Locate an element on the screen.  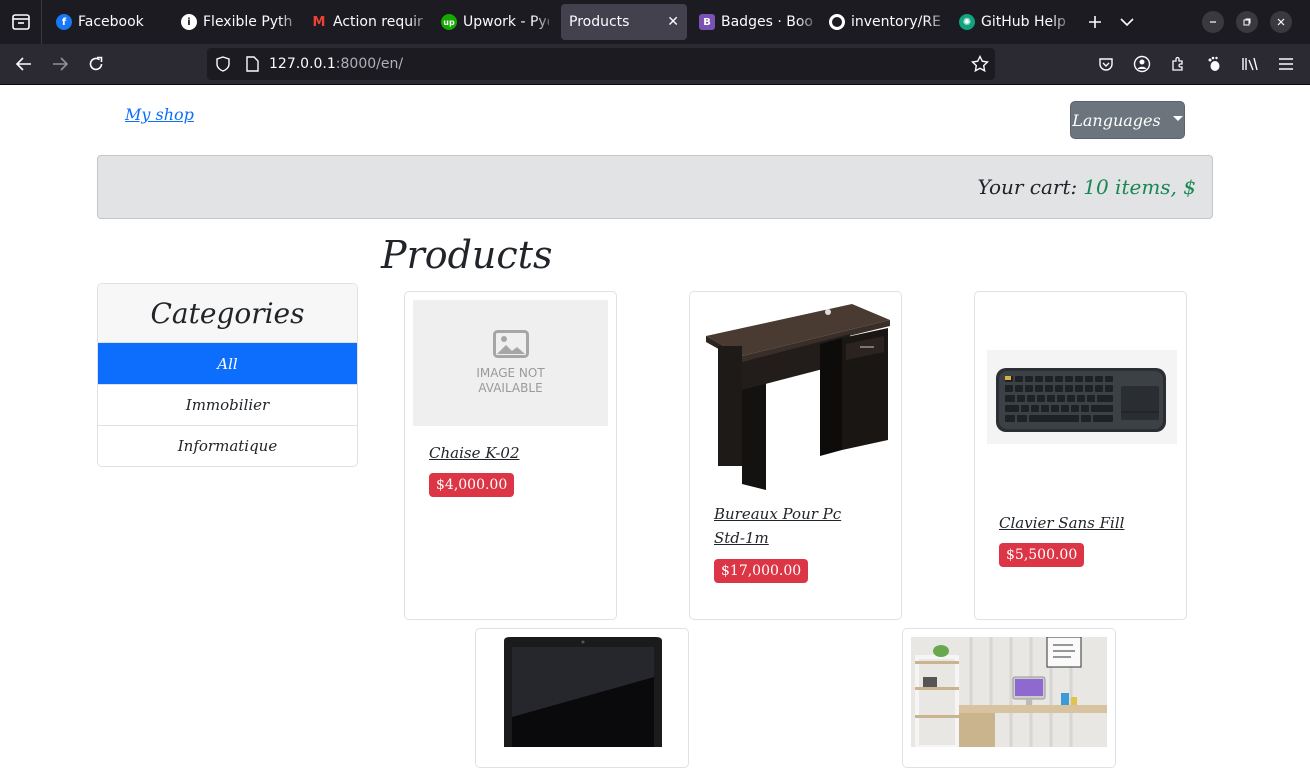
facebook-icon: f is located at coordinates (64, 22).